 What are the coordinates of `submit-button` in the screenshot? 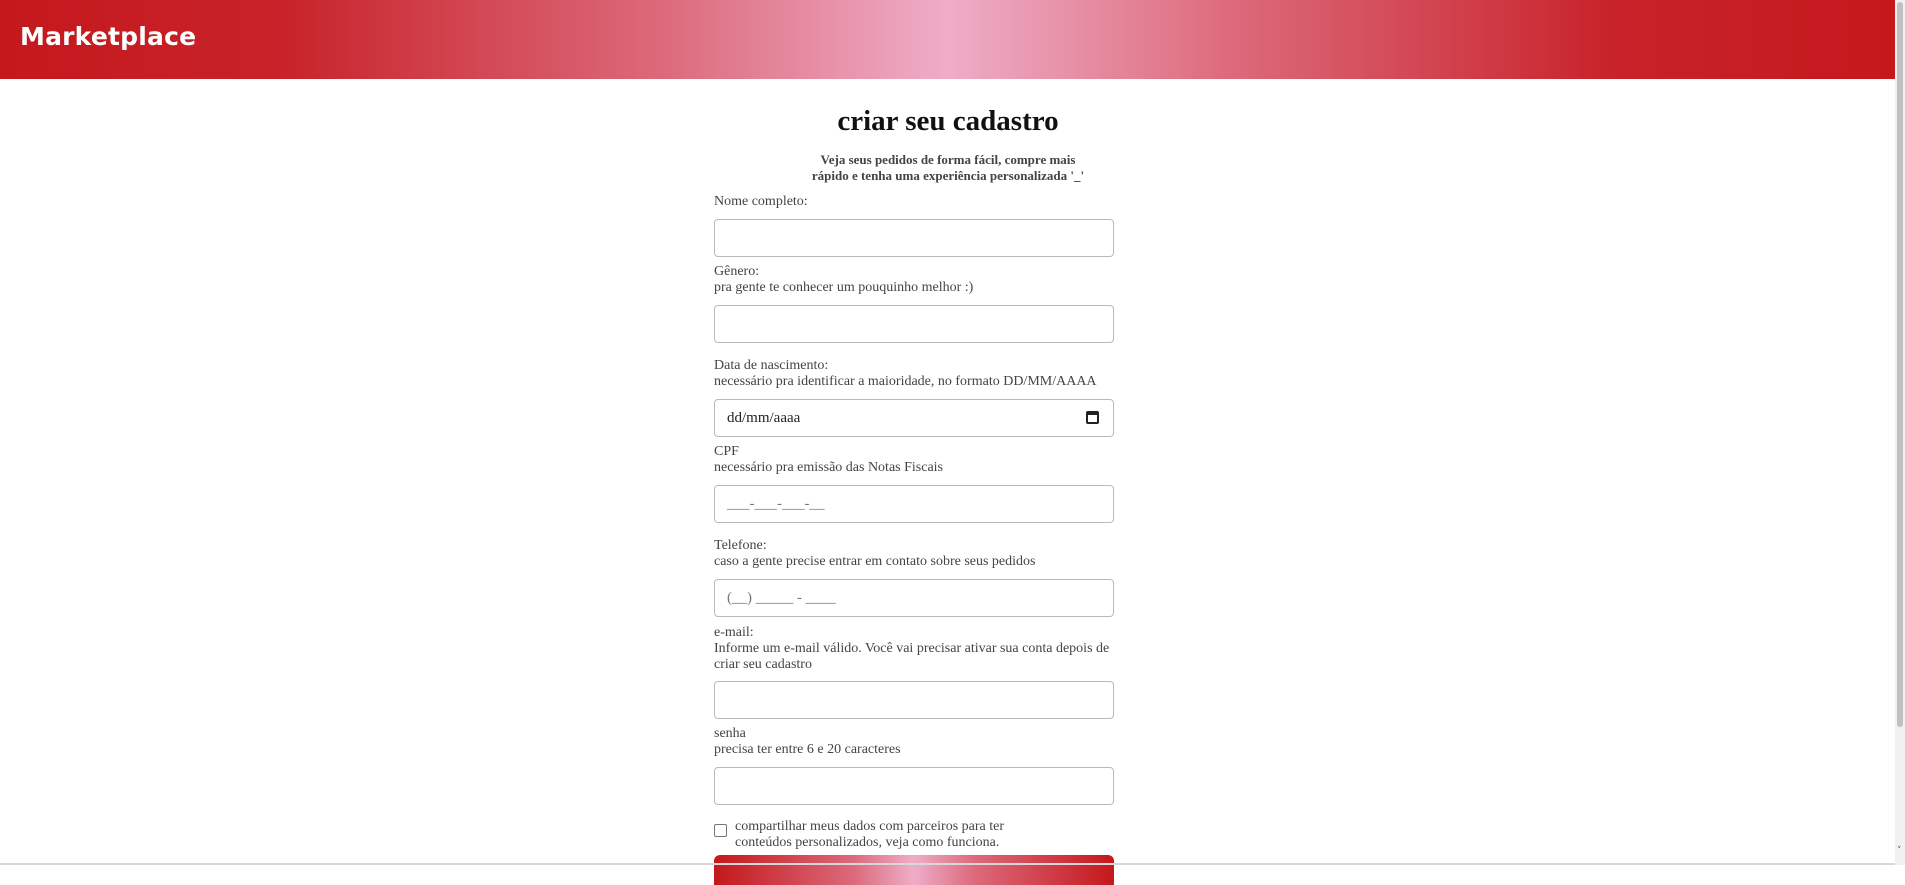 It's located at (914, 870).